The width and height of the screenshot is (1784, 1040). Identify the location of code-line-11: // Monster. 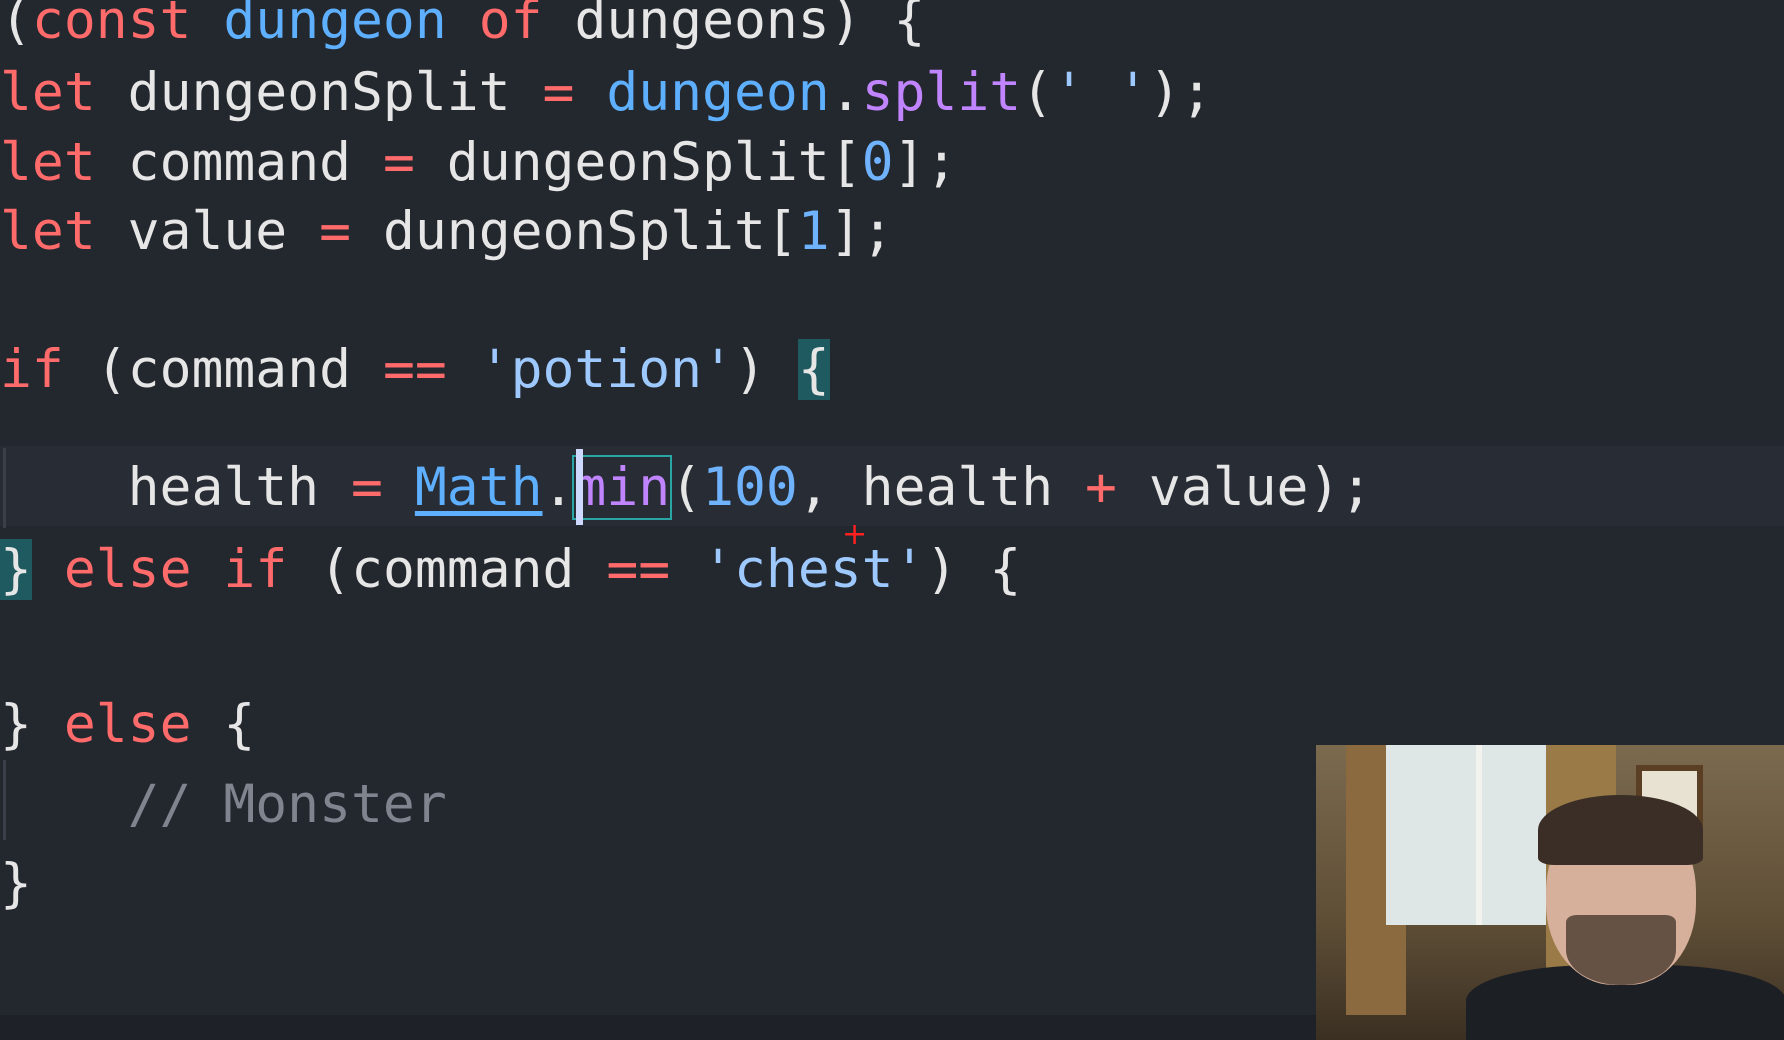
(223, 805).